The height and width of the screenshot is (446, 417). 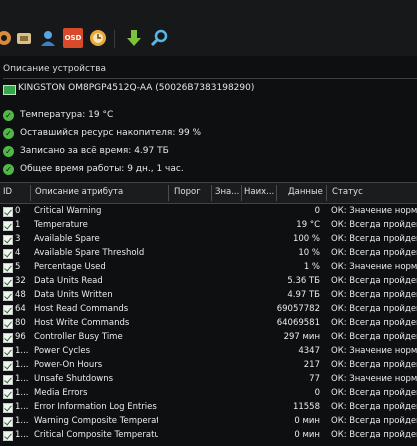 I want to click on column-header-threshold: Порог, so click(x=191, y=194).